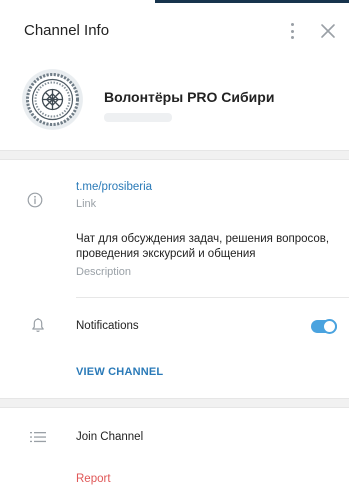 Image resolution: width=349 pixels, height=504 pixels. Describe the element at coordinates (38, 437) in the screenshot. I see `list-icon` at that location.